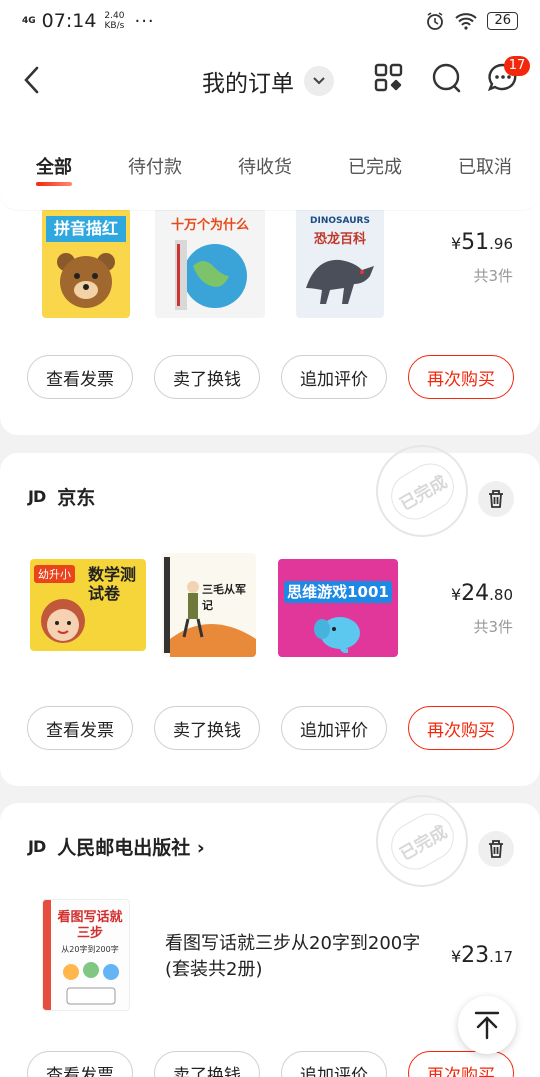 This screenshot has height=1077, width=540. What do you see at coordinates (86, 280) in the screenshot?
I see `bear-illustration` at bounding box center [86, 280].